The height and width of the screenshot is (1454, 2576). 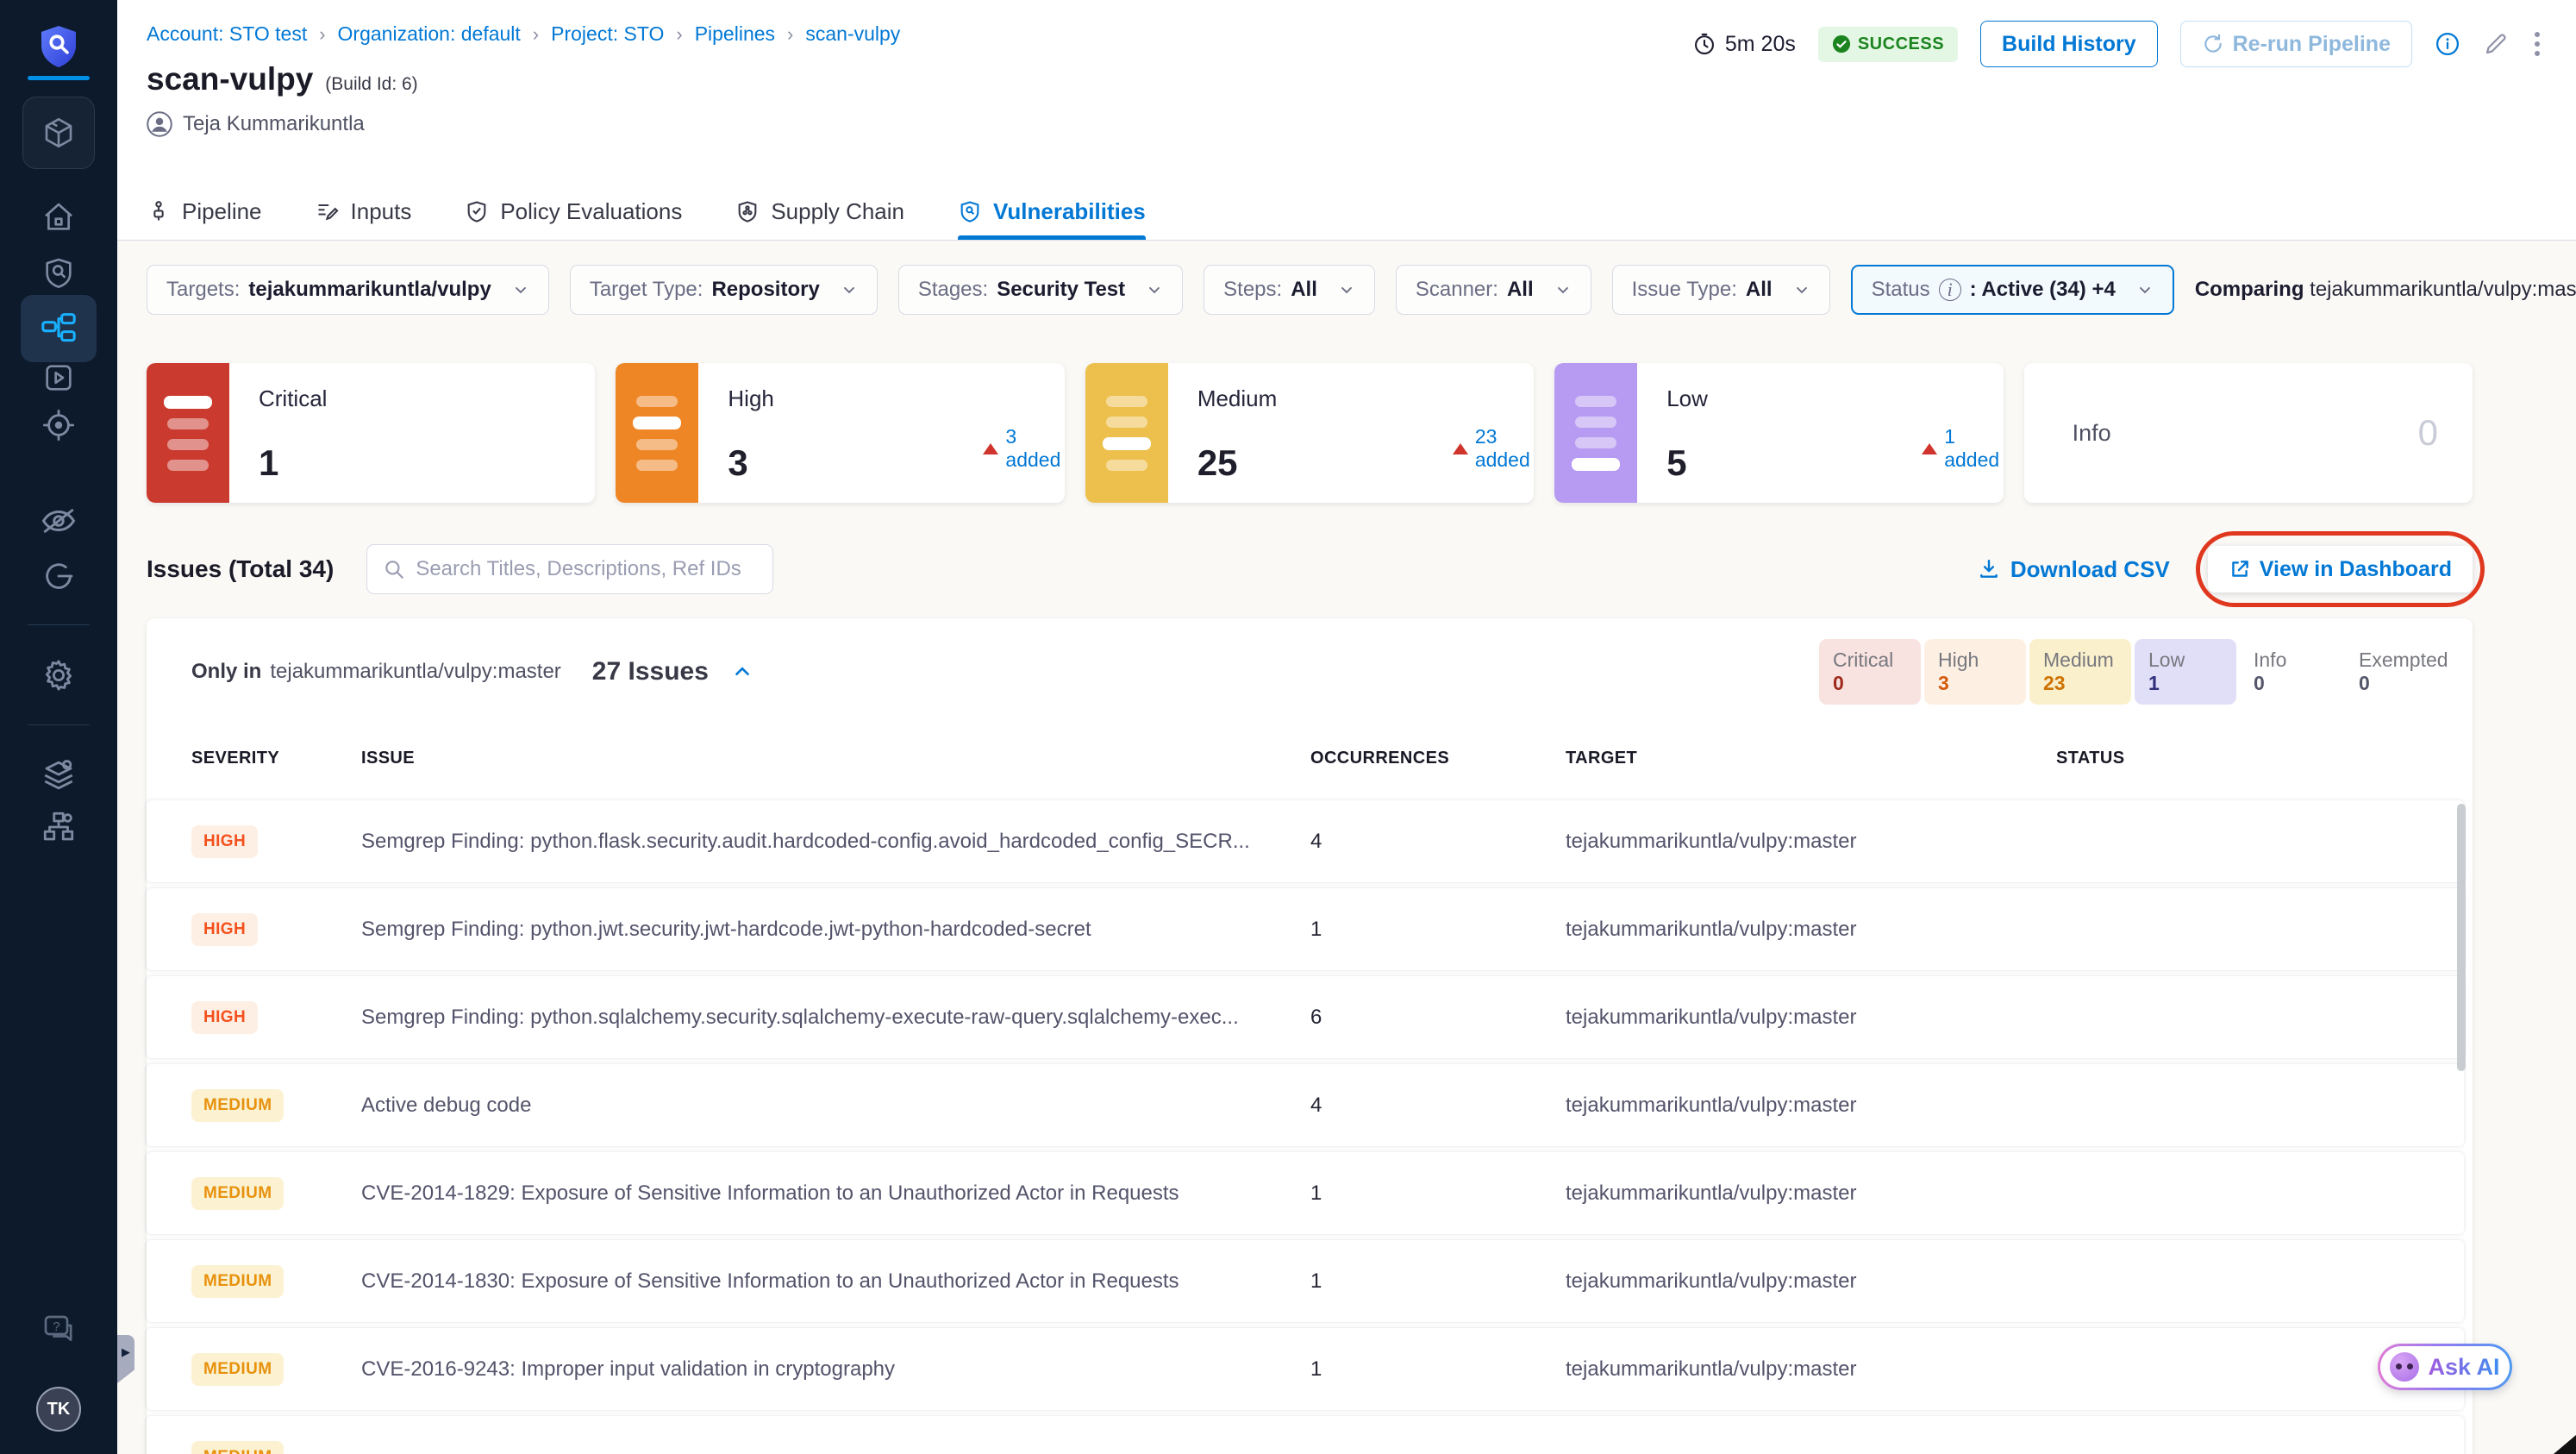 I want to click on breadcrumb-item: Pipelines ›, so click(x=750, y=34).